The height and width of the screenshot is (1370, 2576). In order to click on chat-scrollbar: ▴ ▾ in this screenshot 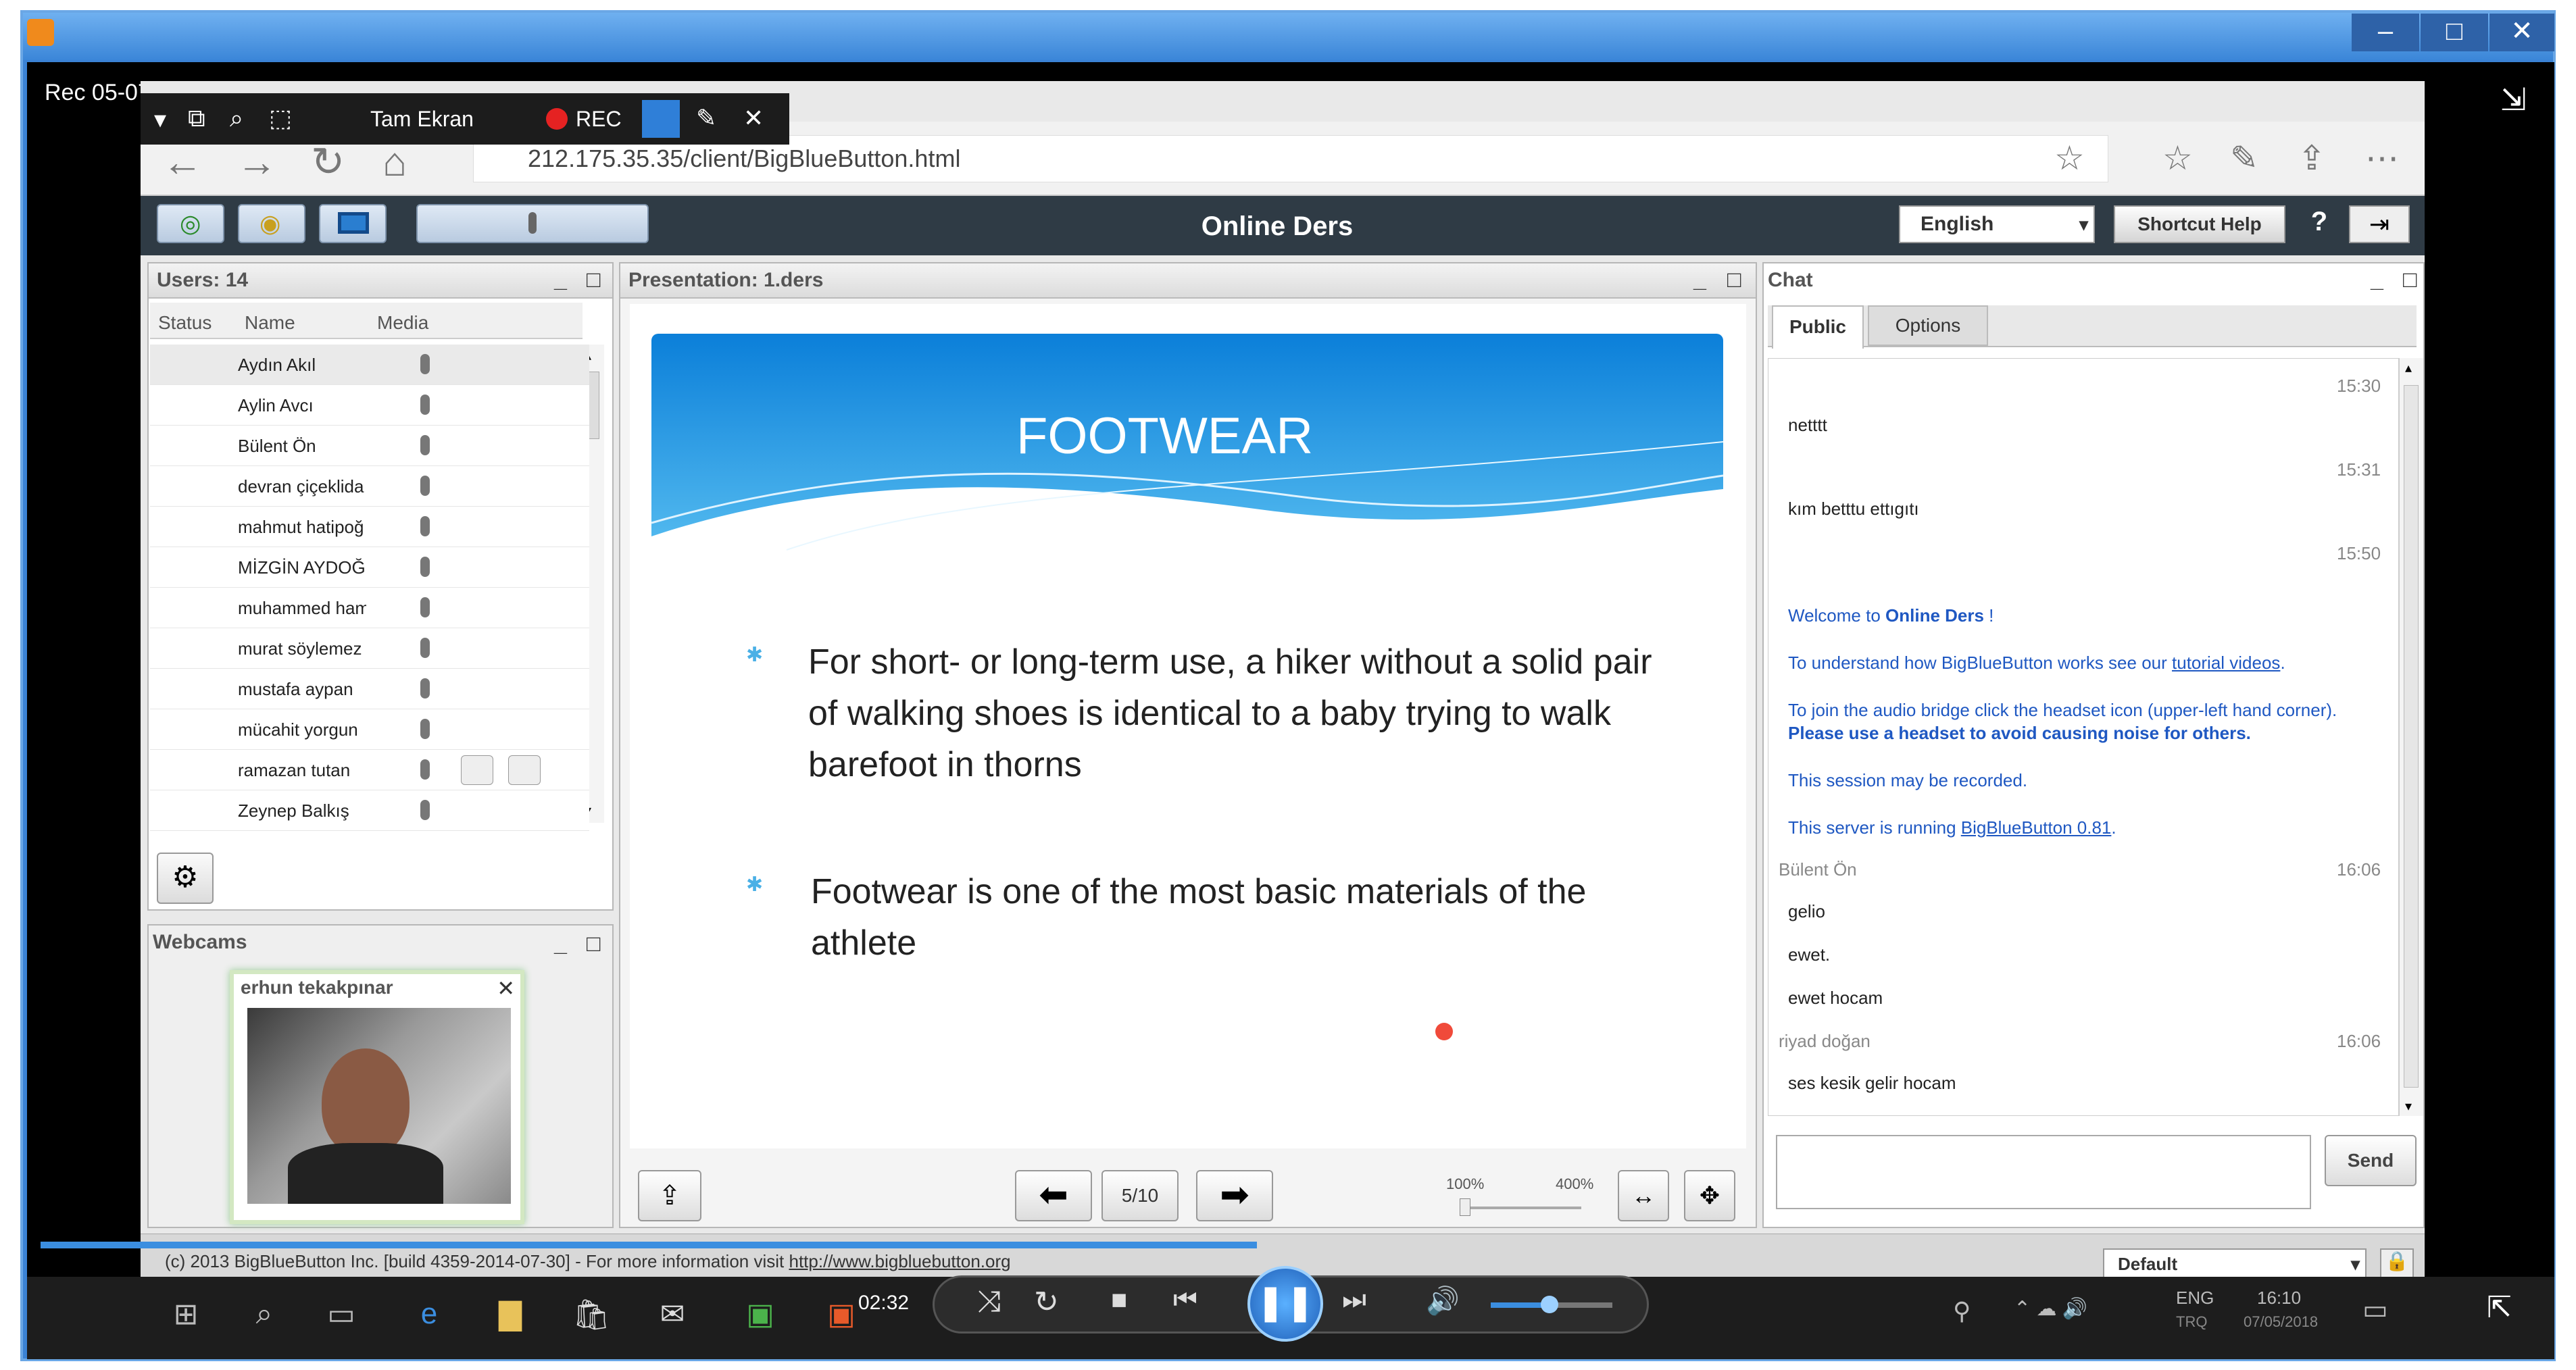, I will do `click(2411, 737)`.